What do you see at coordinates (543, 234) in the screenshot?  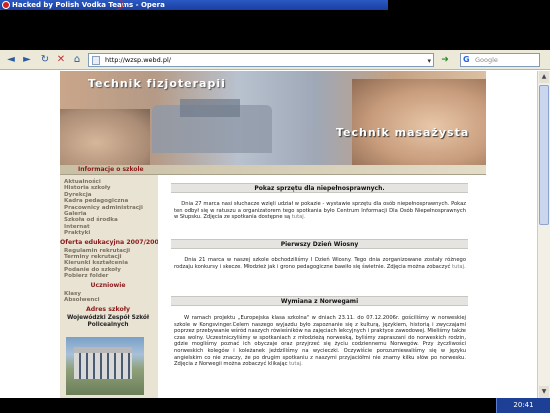 I see `vertical-scrollbar: ▲ ▼` at bounding box center [543, 234].